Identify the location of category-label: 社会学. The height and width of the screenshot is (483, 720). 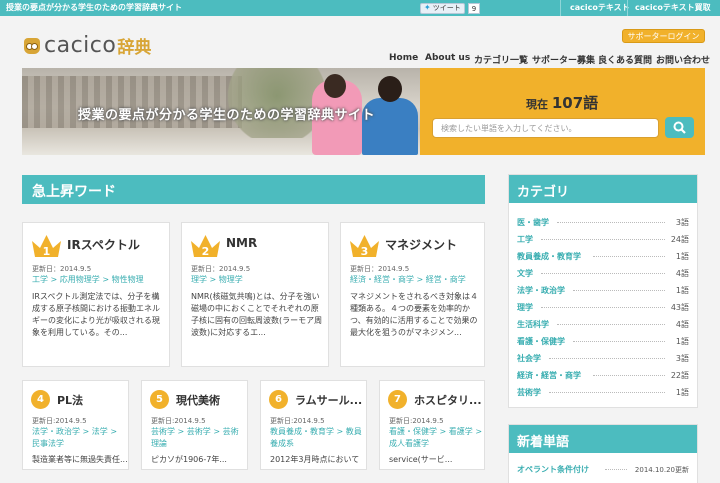
(529, 358).